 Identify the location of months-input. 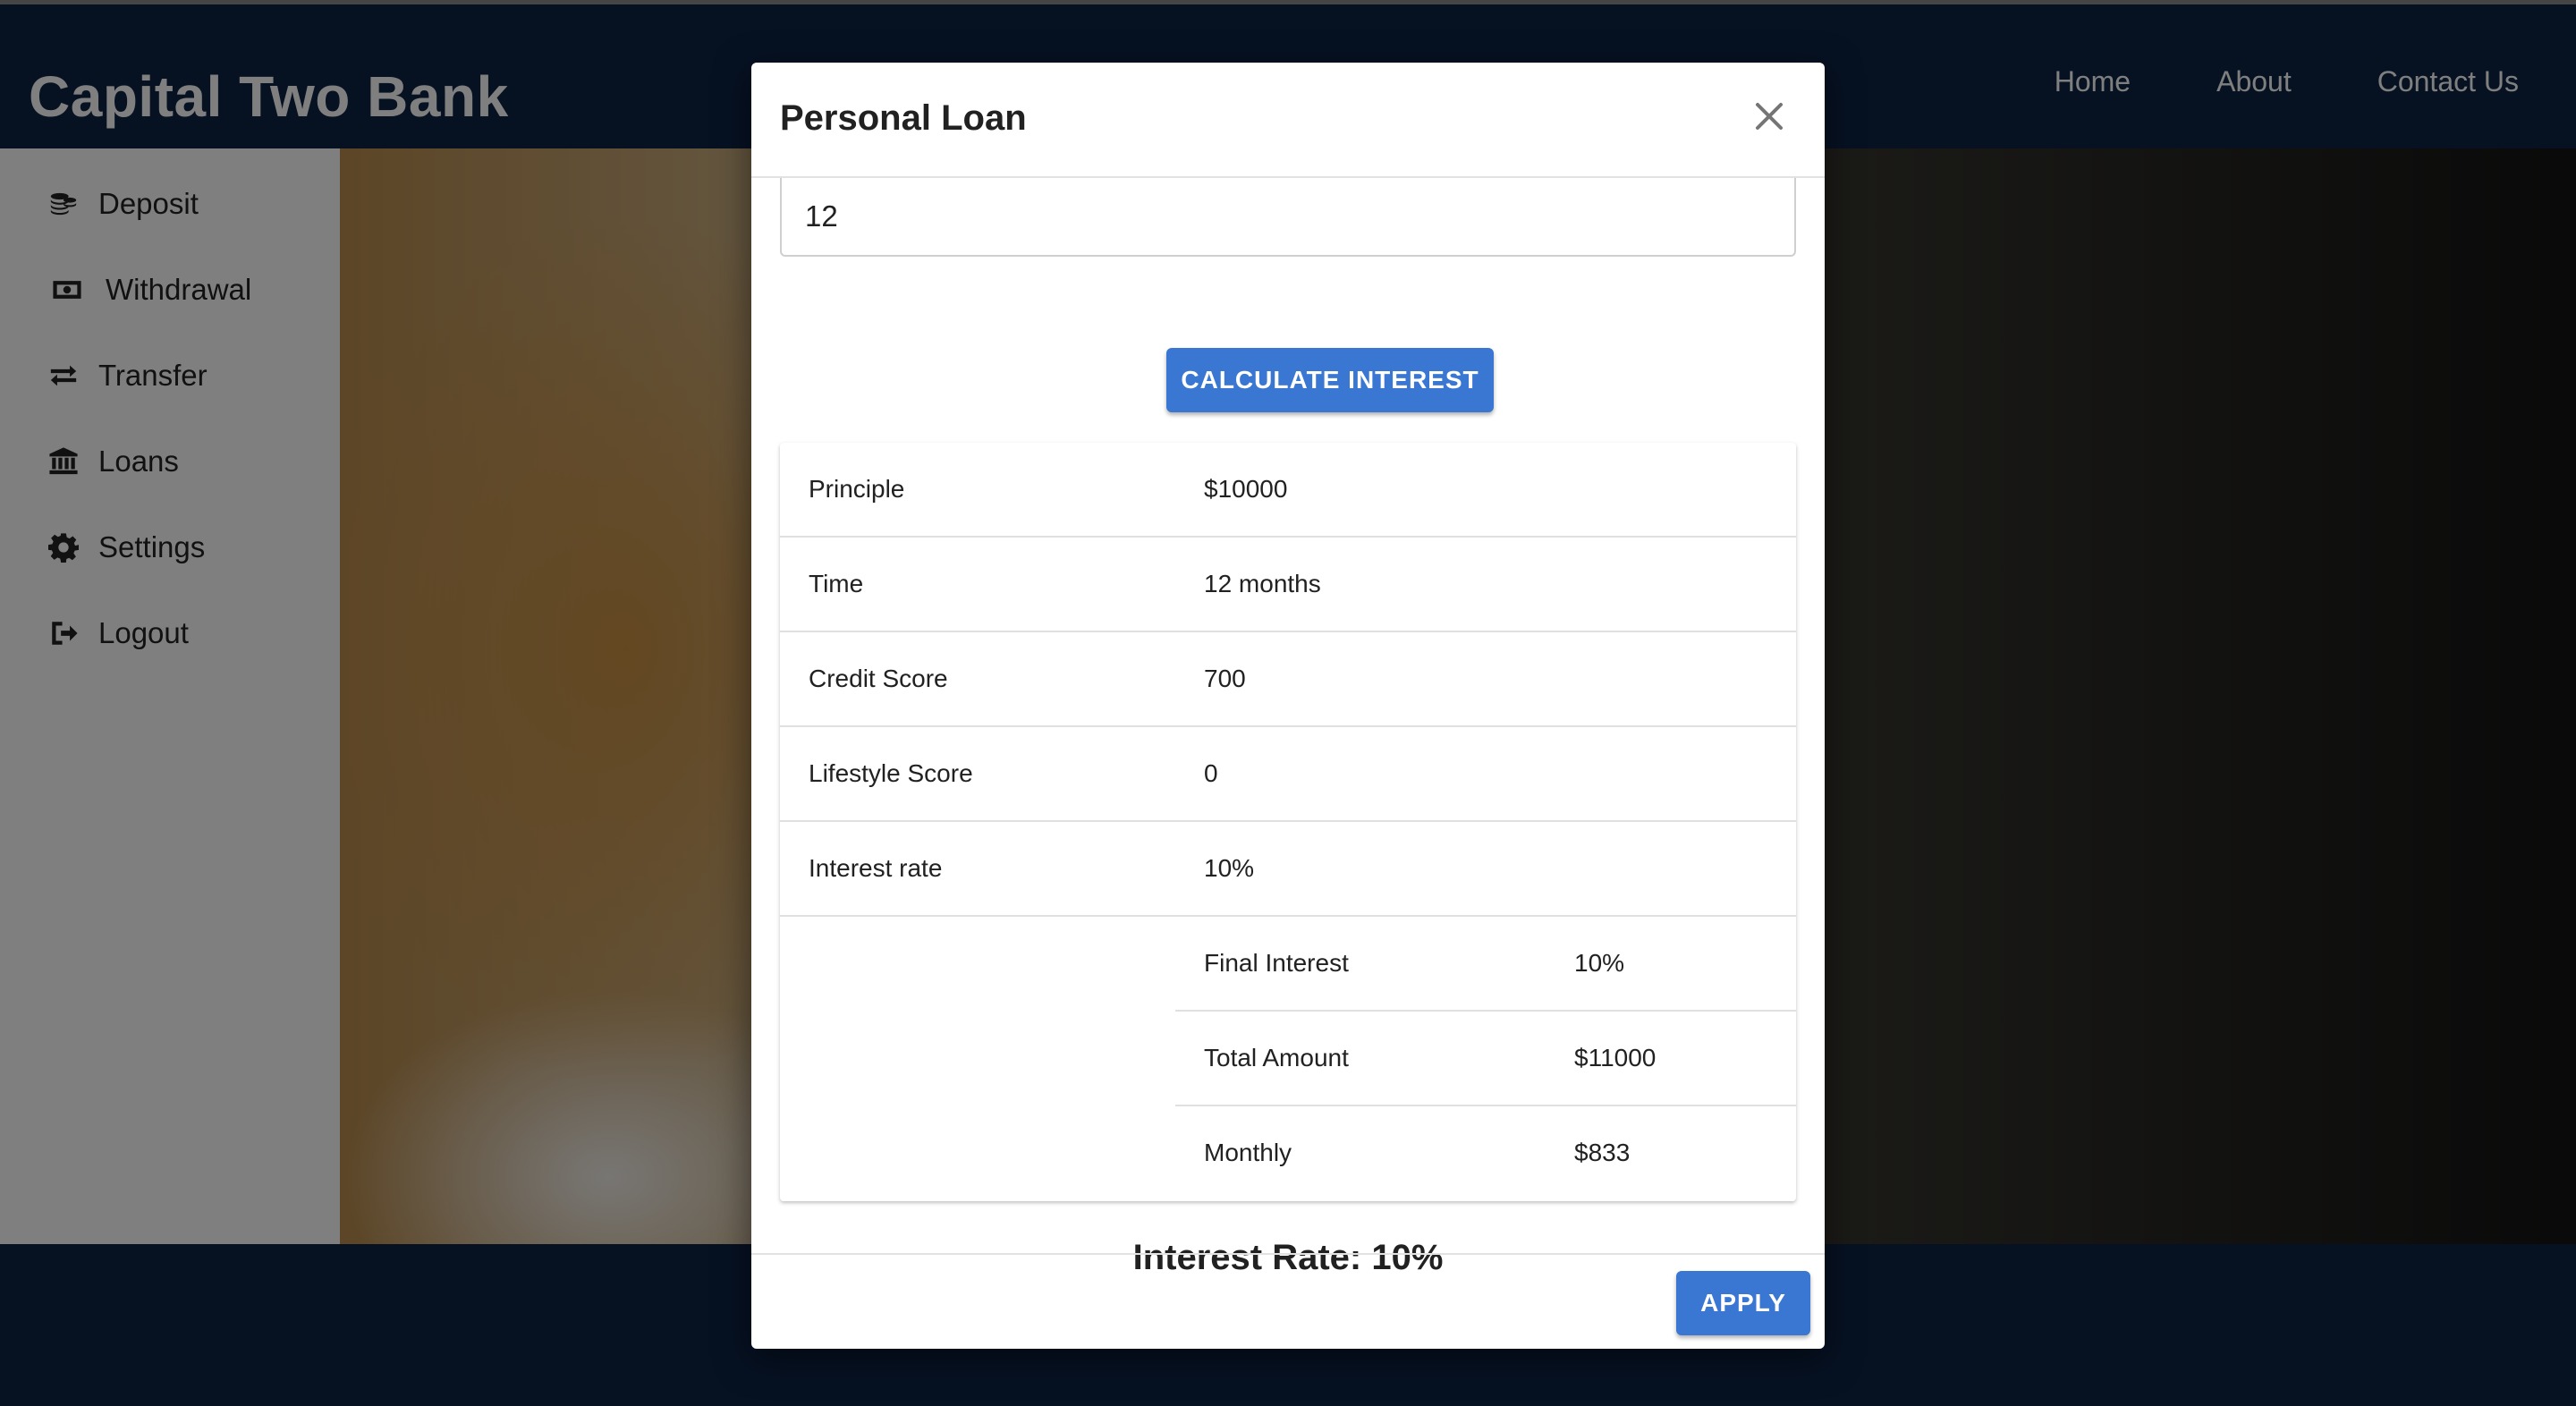
(1288, 218).